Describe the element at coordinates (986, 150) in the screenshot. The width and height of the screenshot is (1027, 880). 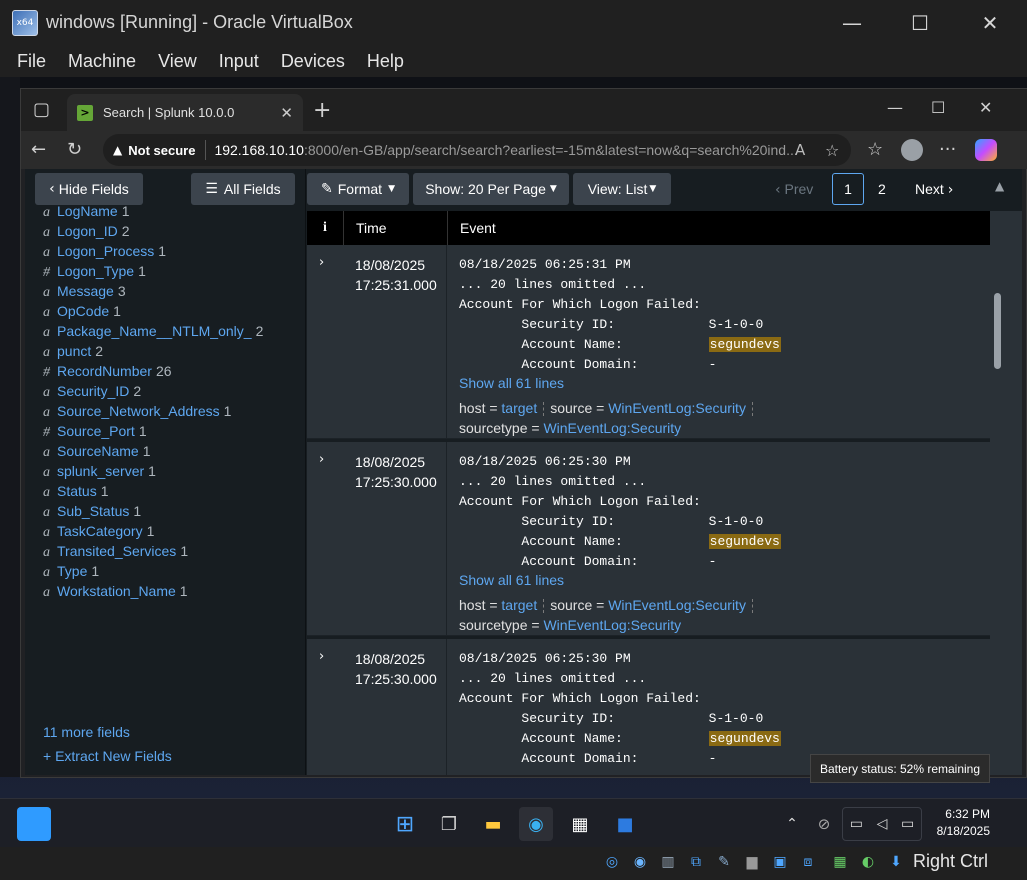
I see `copilot-icon` at that location.